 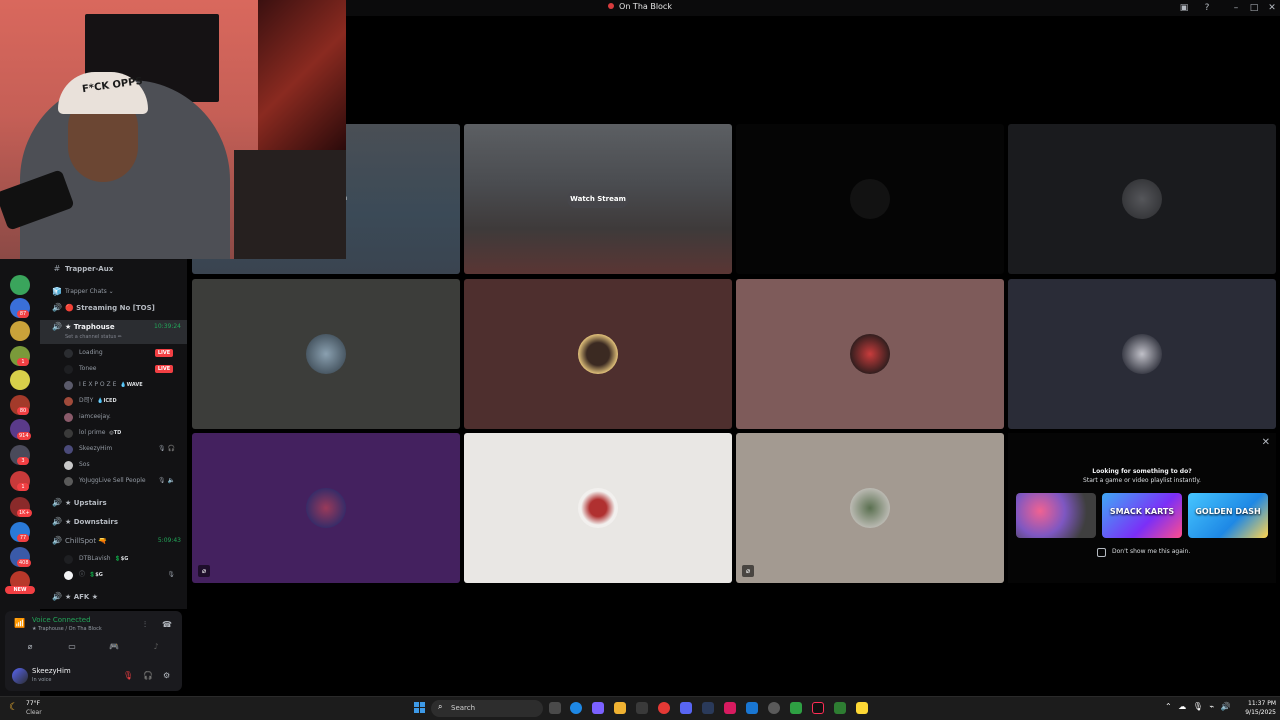 What do you see at coordinates (125, 481) in the screenshot?
I see `voice-member: YoJuggLive Sell People 🎙 🔈` at bounding box center [125, 481].